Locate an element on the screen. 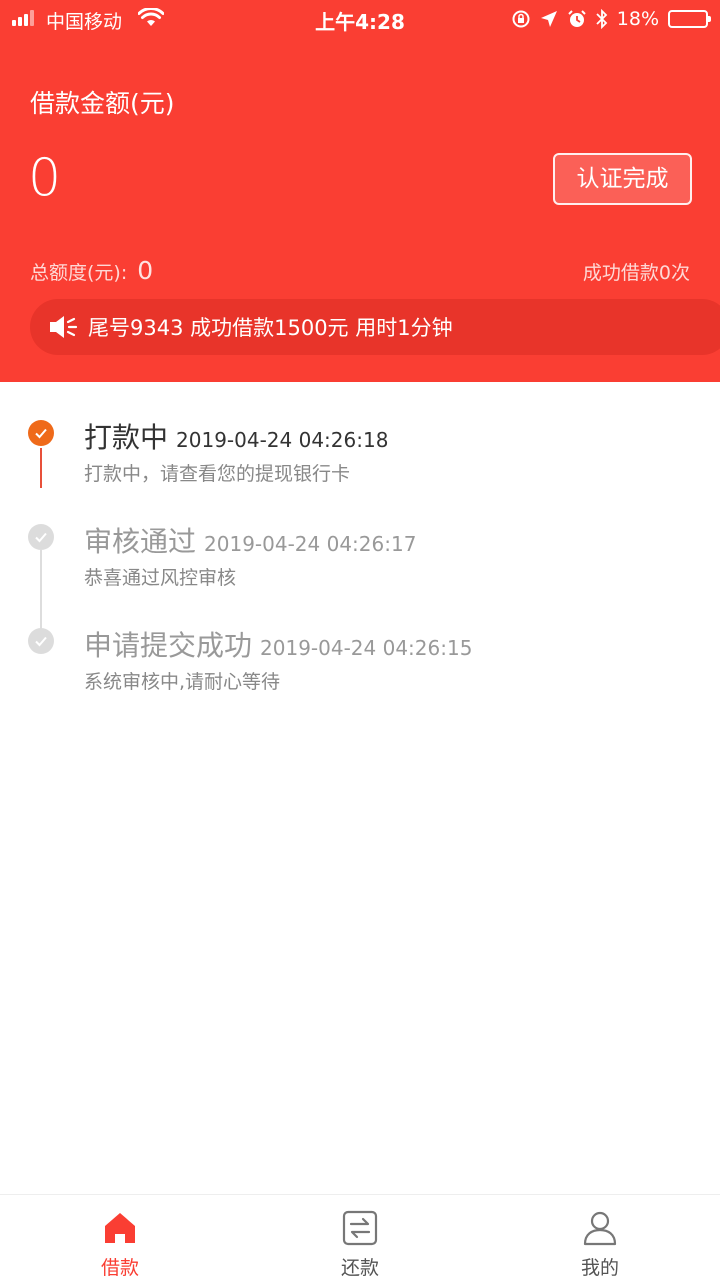  bottom-nav: 借款 还款 我的 is located at coordinates (360, 1237).